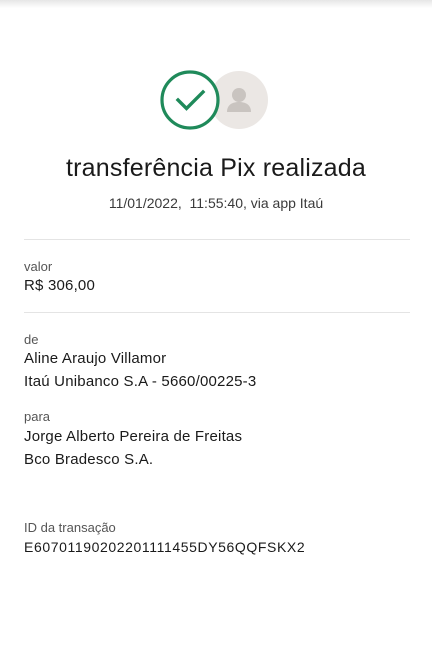  Describe the element at coordinates (133, 436) in the screenshot. I see `recipient-name: Jorge Alberto Pereira de Freitas` at that location.